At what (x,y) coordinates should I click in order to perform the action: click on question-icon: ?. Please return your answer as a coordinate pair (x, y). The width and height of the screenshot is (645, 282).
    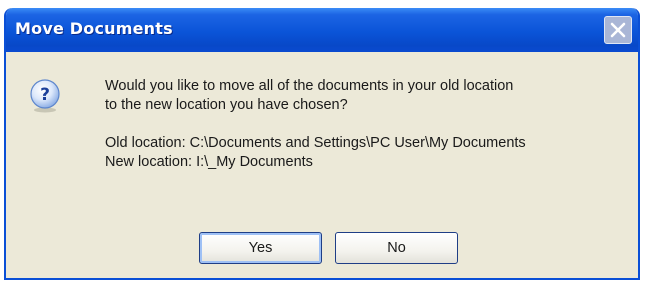
    Looking at the image, I should click on (45, 96).